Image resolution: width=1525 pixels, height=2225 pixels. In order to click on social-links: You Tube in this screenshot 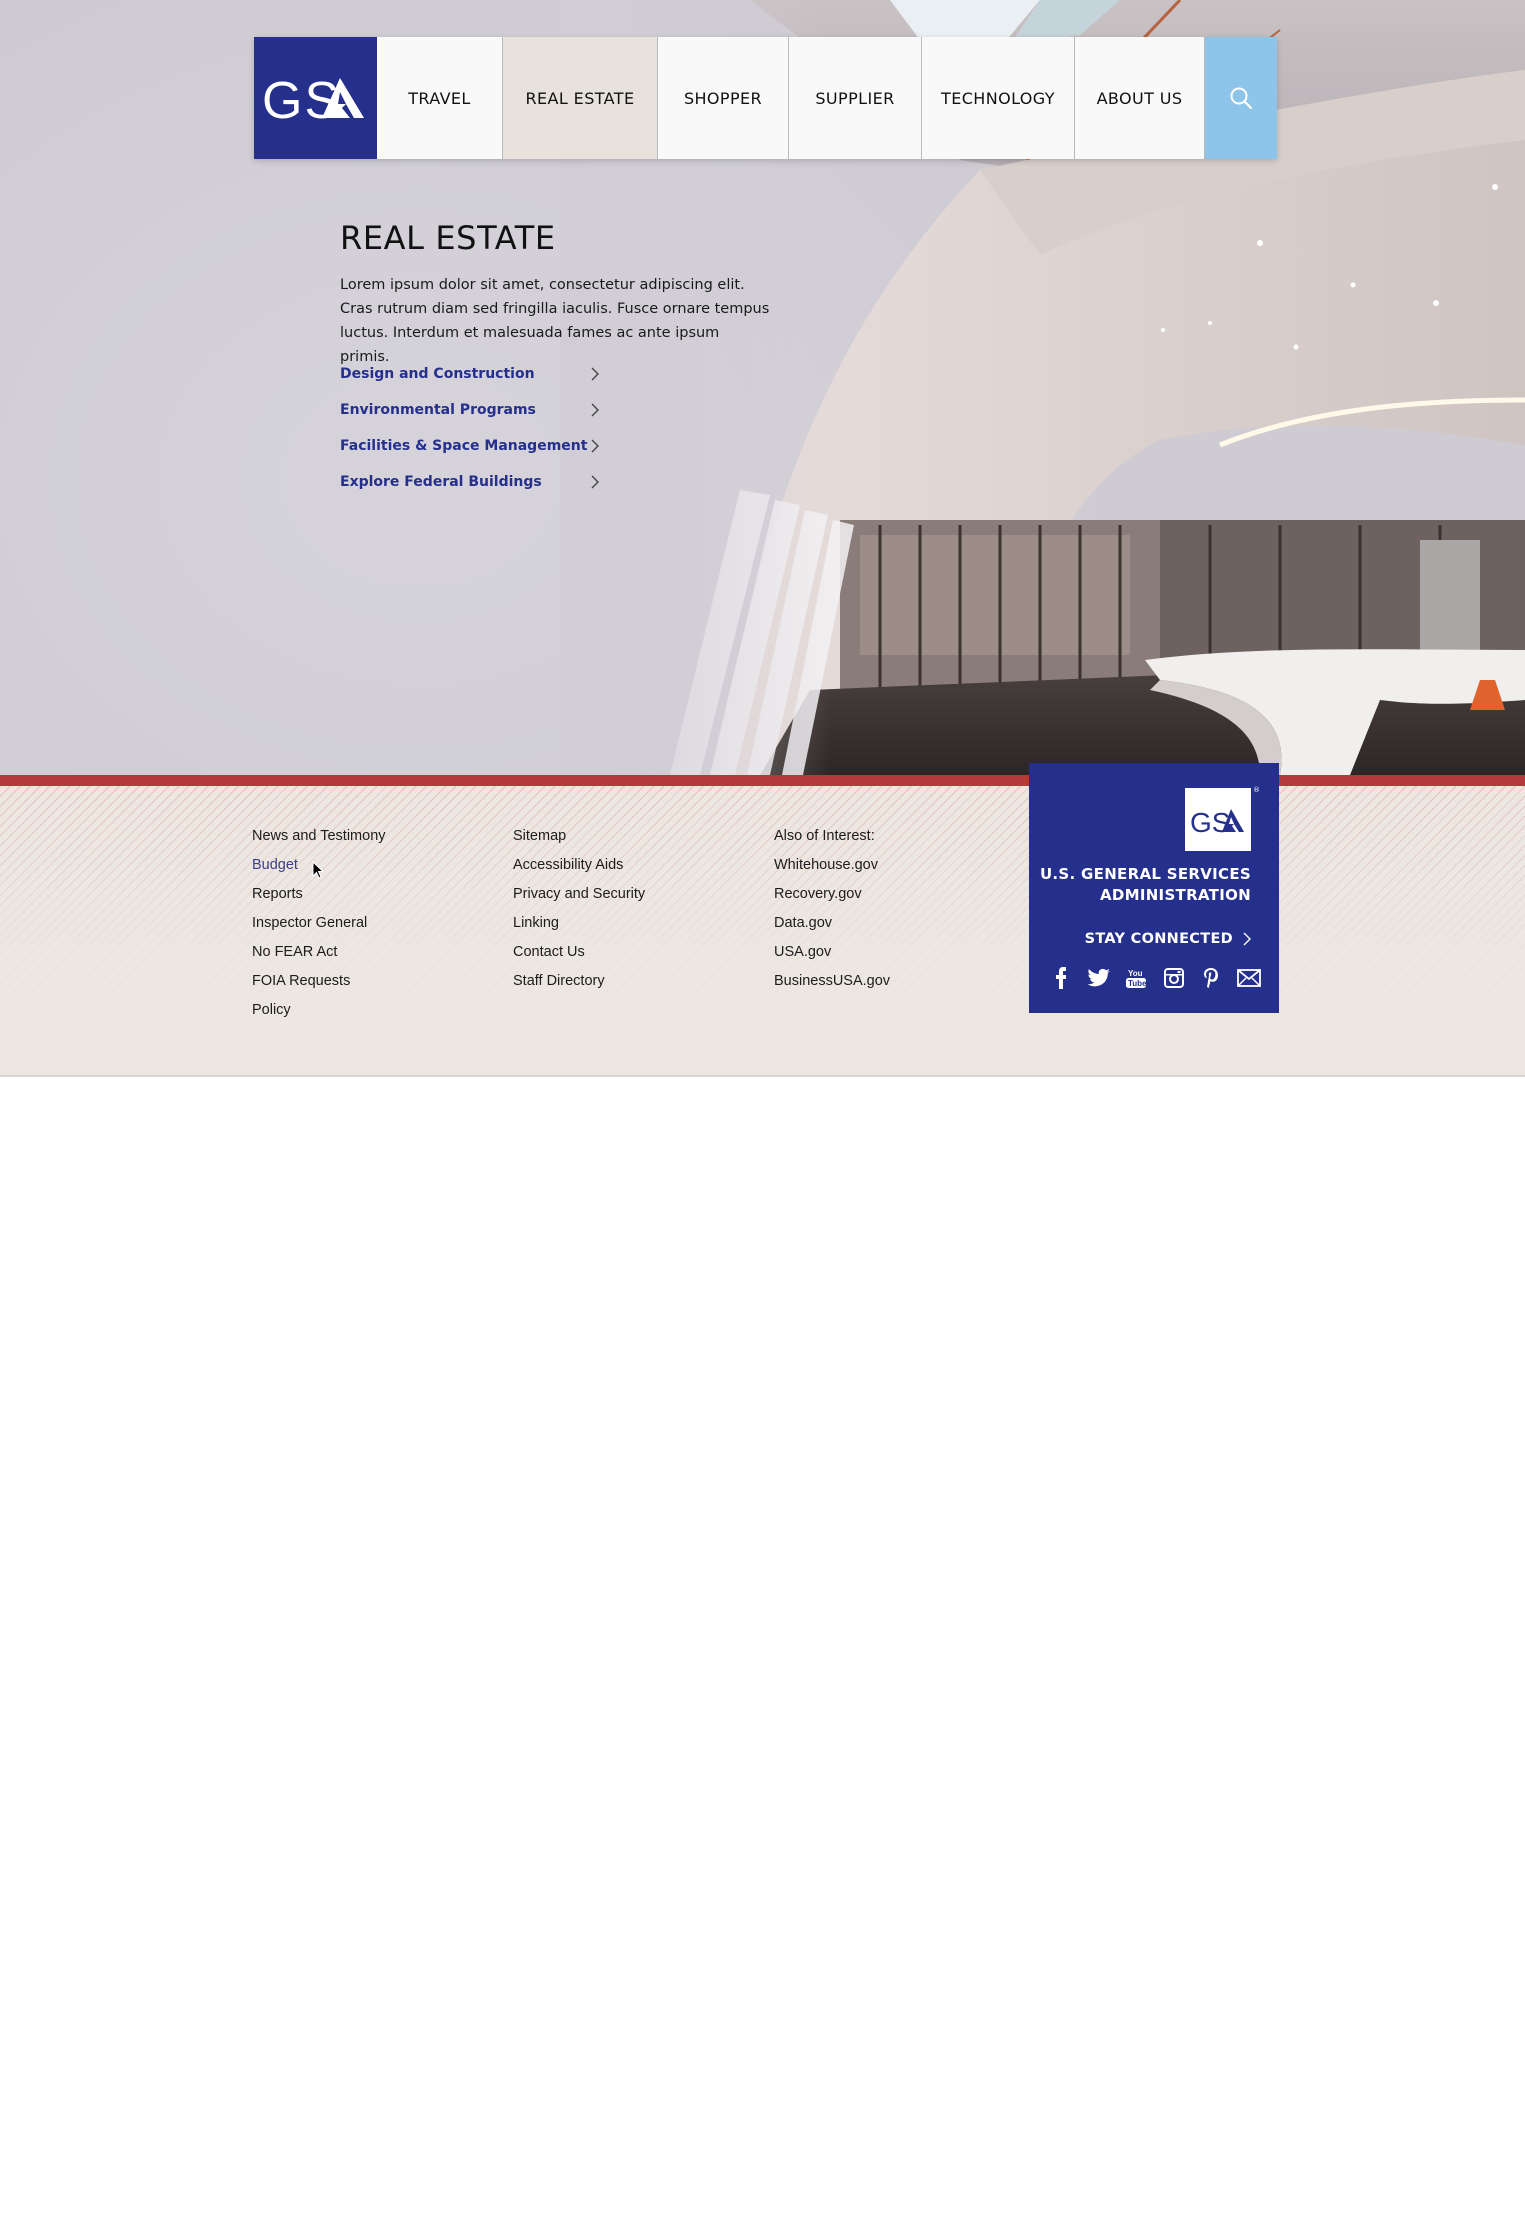, I will do `click(1155, 978)`.